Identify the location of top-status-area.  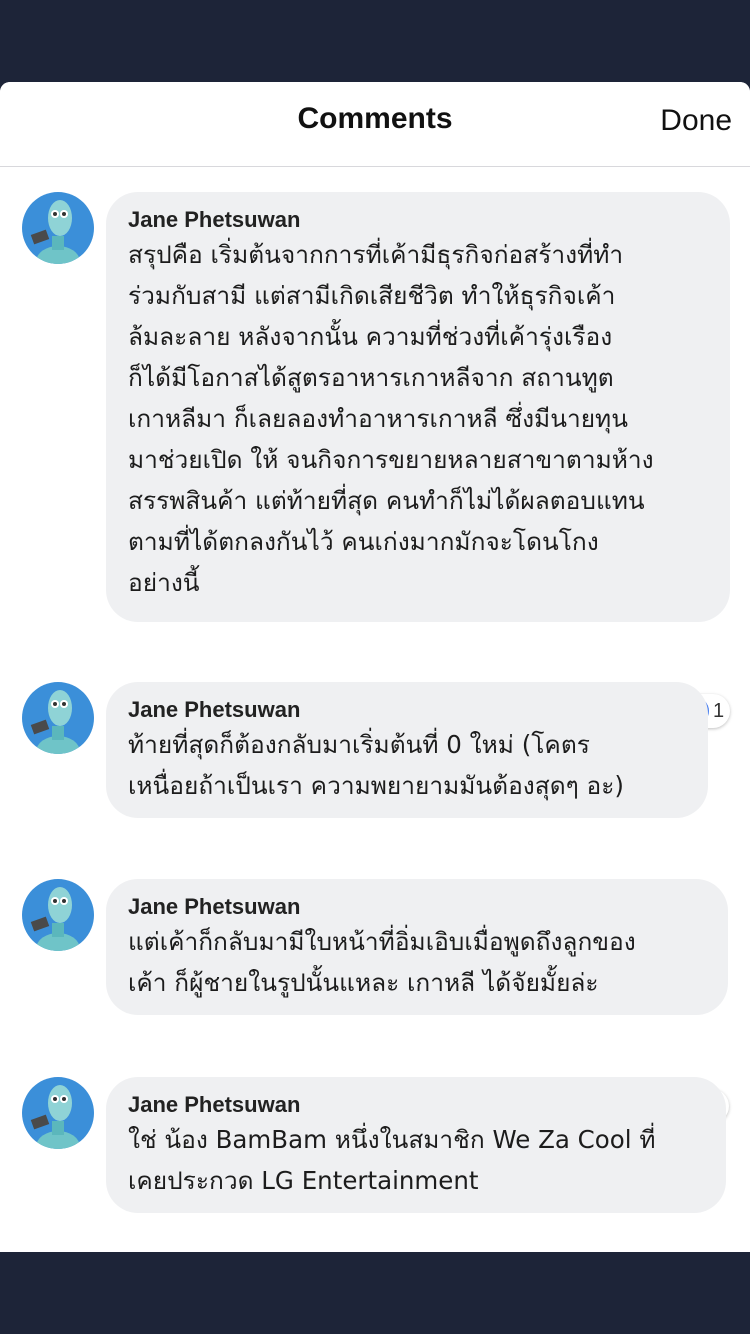
(375, 41).